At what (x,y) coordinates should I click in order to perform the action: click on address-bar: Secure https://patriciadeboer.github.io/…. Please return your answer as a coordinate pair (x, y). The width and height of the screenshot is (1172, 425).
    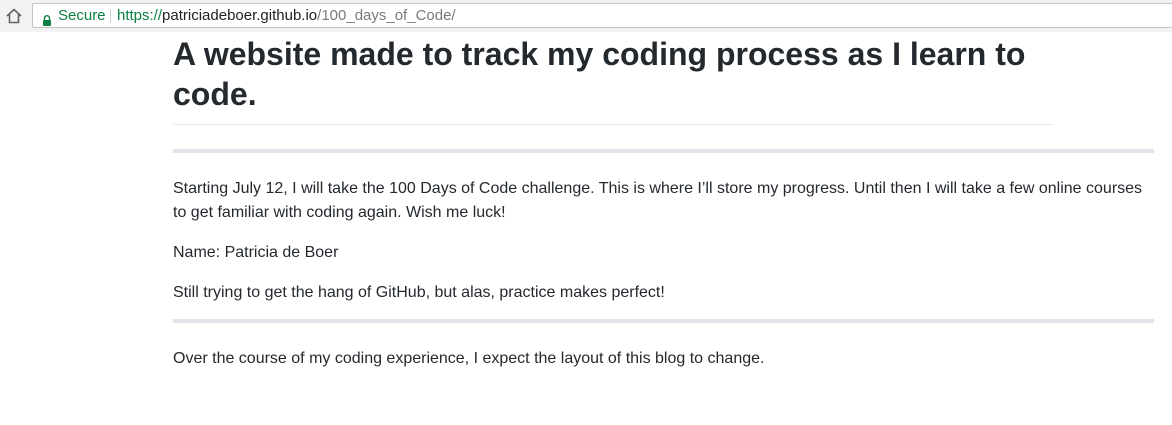
    Looking at the image, I should click on (602, 15).